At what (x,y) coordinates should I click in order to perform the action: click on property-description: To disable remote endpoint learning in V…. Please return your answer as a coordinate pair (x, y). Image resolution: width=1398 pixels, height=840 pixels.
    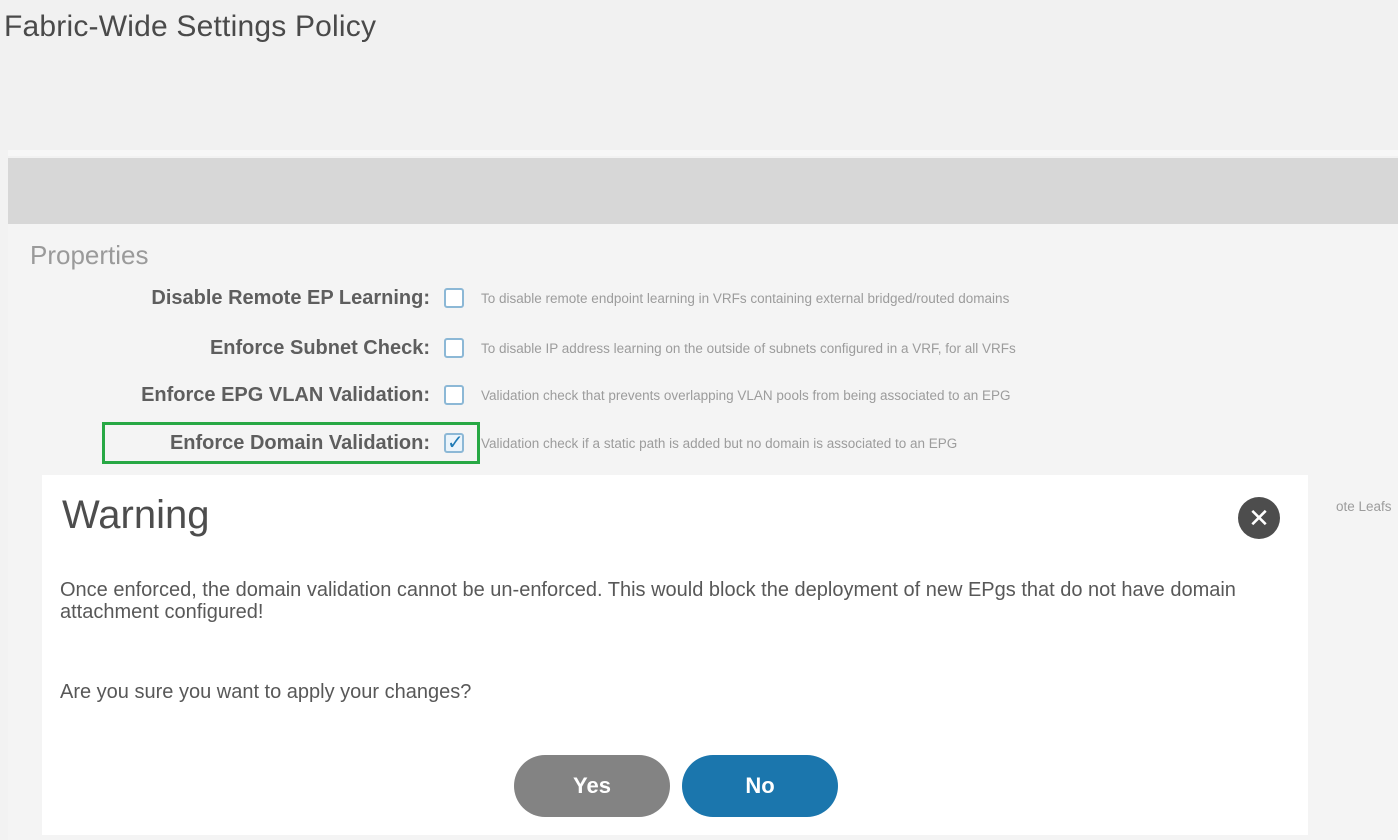
    Looking at the image, I should click on (745, 298).